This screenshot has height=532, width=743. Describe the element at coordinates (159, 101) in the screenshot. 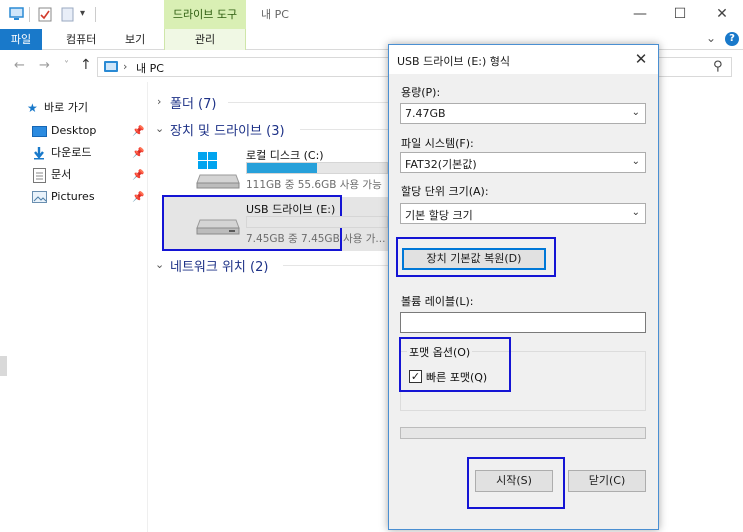

I see `group-collapsed-chevron-icon: ›` at that location.